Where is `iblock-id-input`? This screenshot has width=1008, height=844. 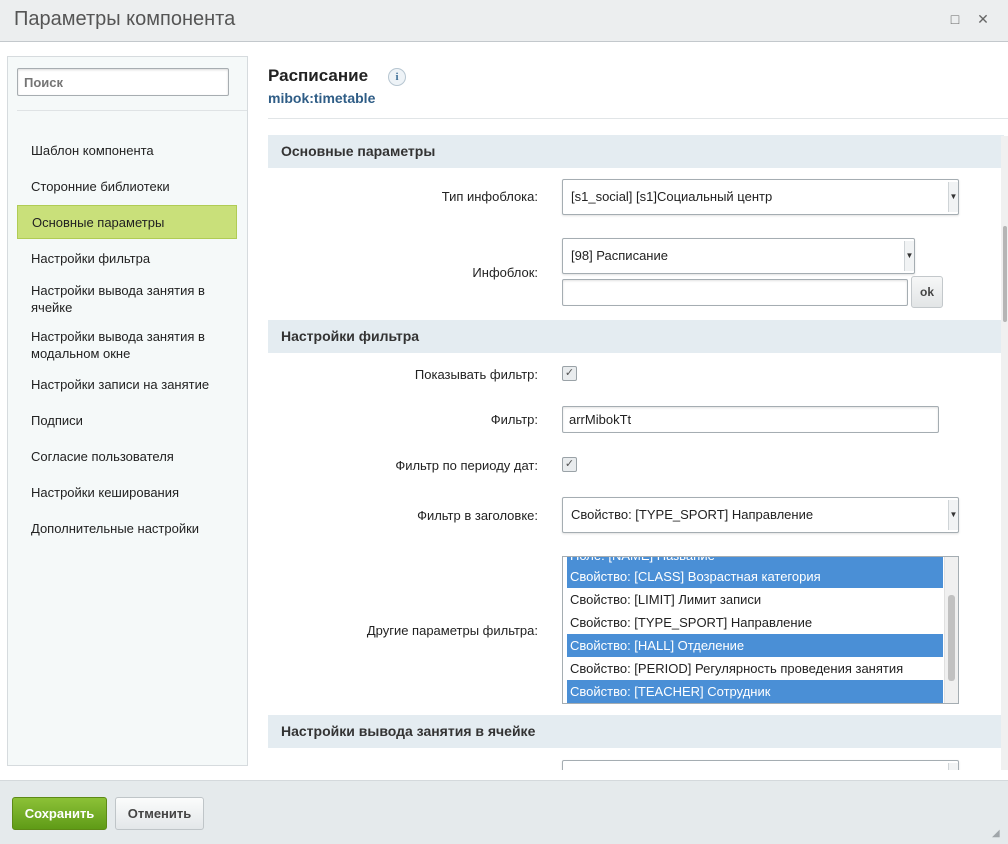
iblock-id-input is located at coordinates (735, 292).